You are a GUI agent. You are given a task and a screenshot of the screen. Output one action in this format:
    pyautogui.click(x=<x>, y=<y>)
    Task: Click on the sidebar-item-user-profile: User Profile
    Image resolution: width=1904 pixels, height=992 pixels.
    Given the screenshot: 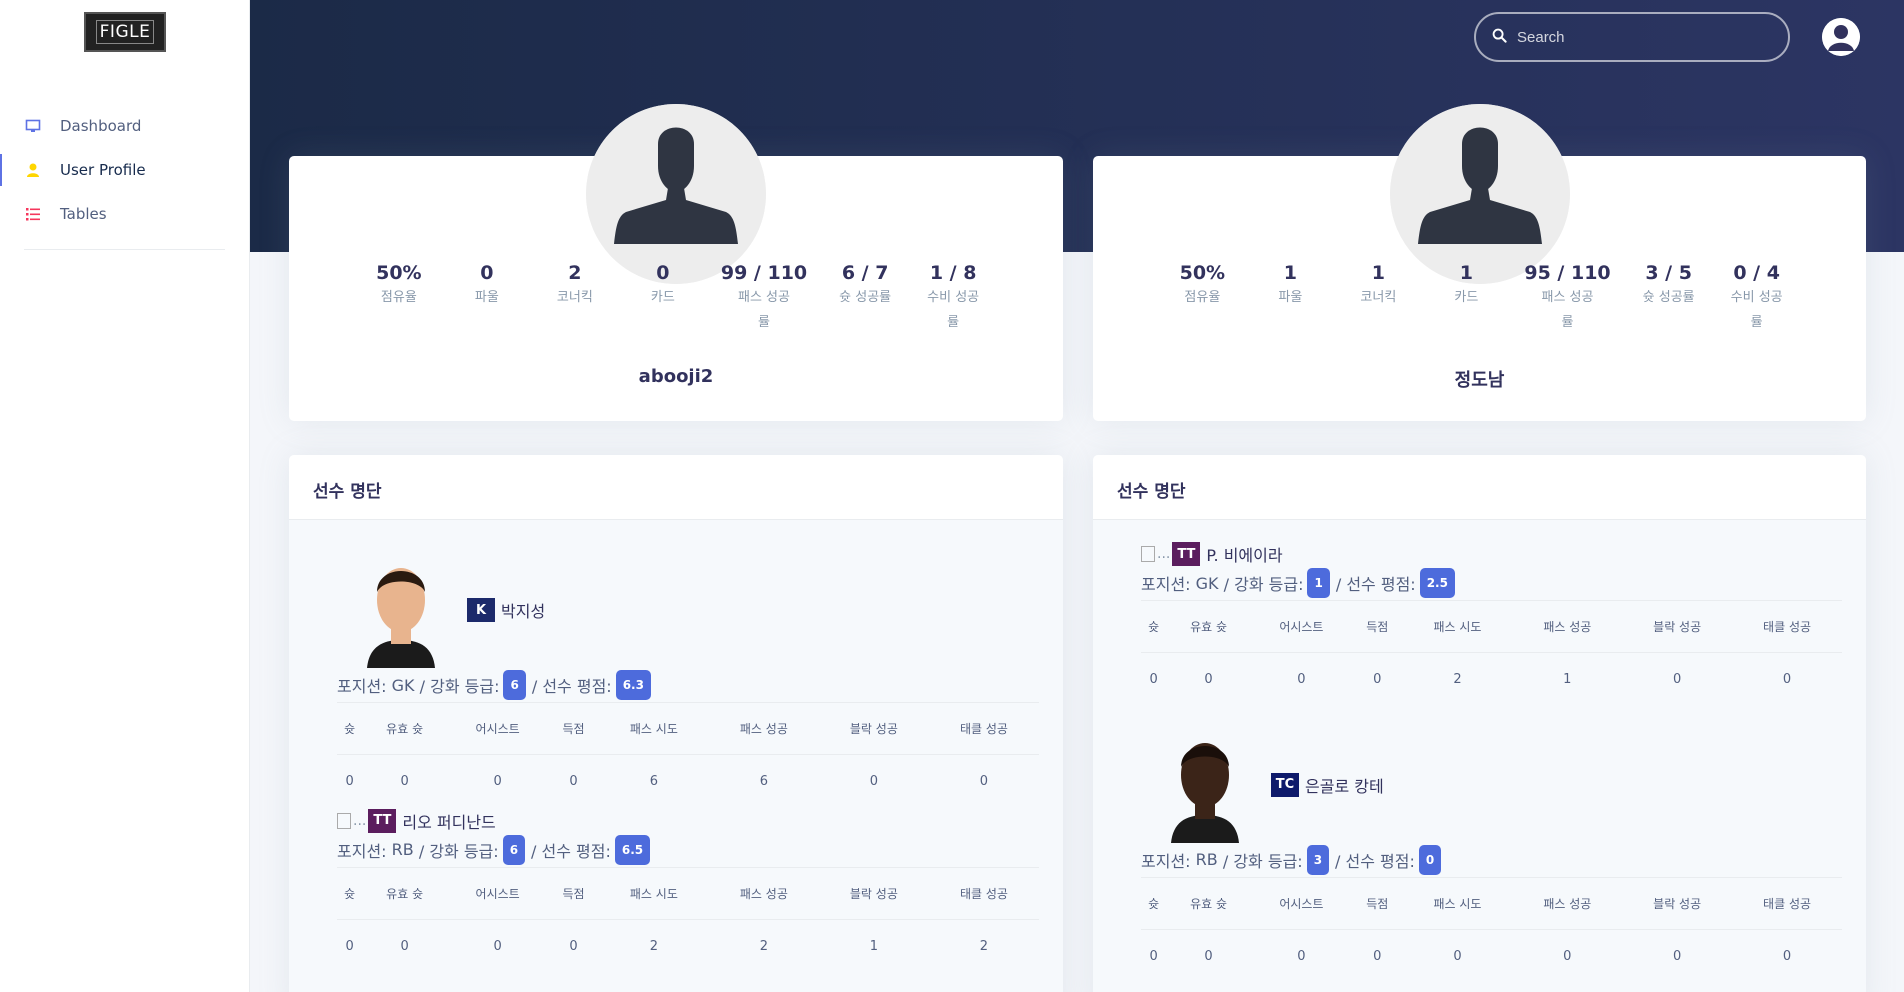 What is the action you would take?
    pyautogui.click(x=125, y=170)
    